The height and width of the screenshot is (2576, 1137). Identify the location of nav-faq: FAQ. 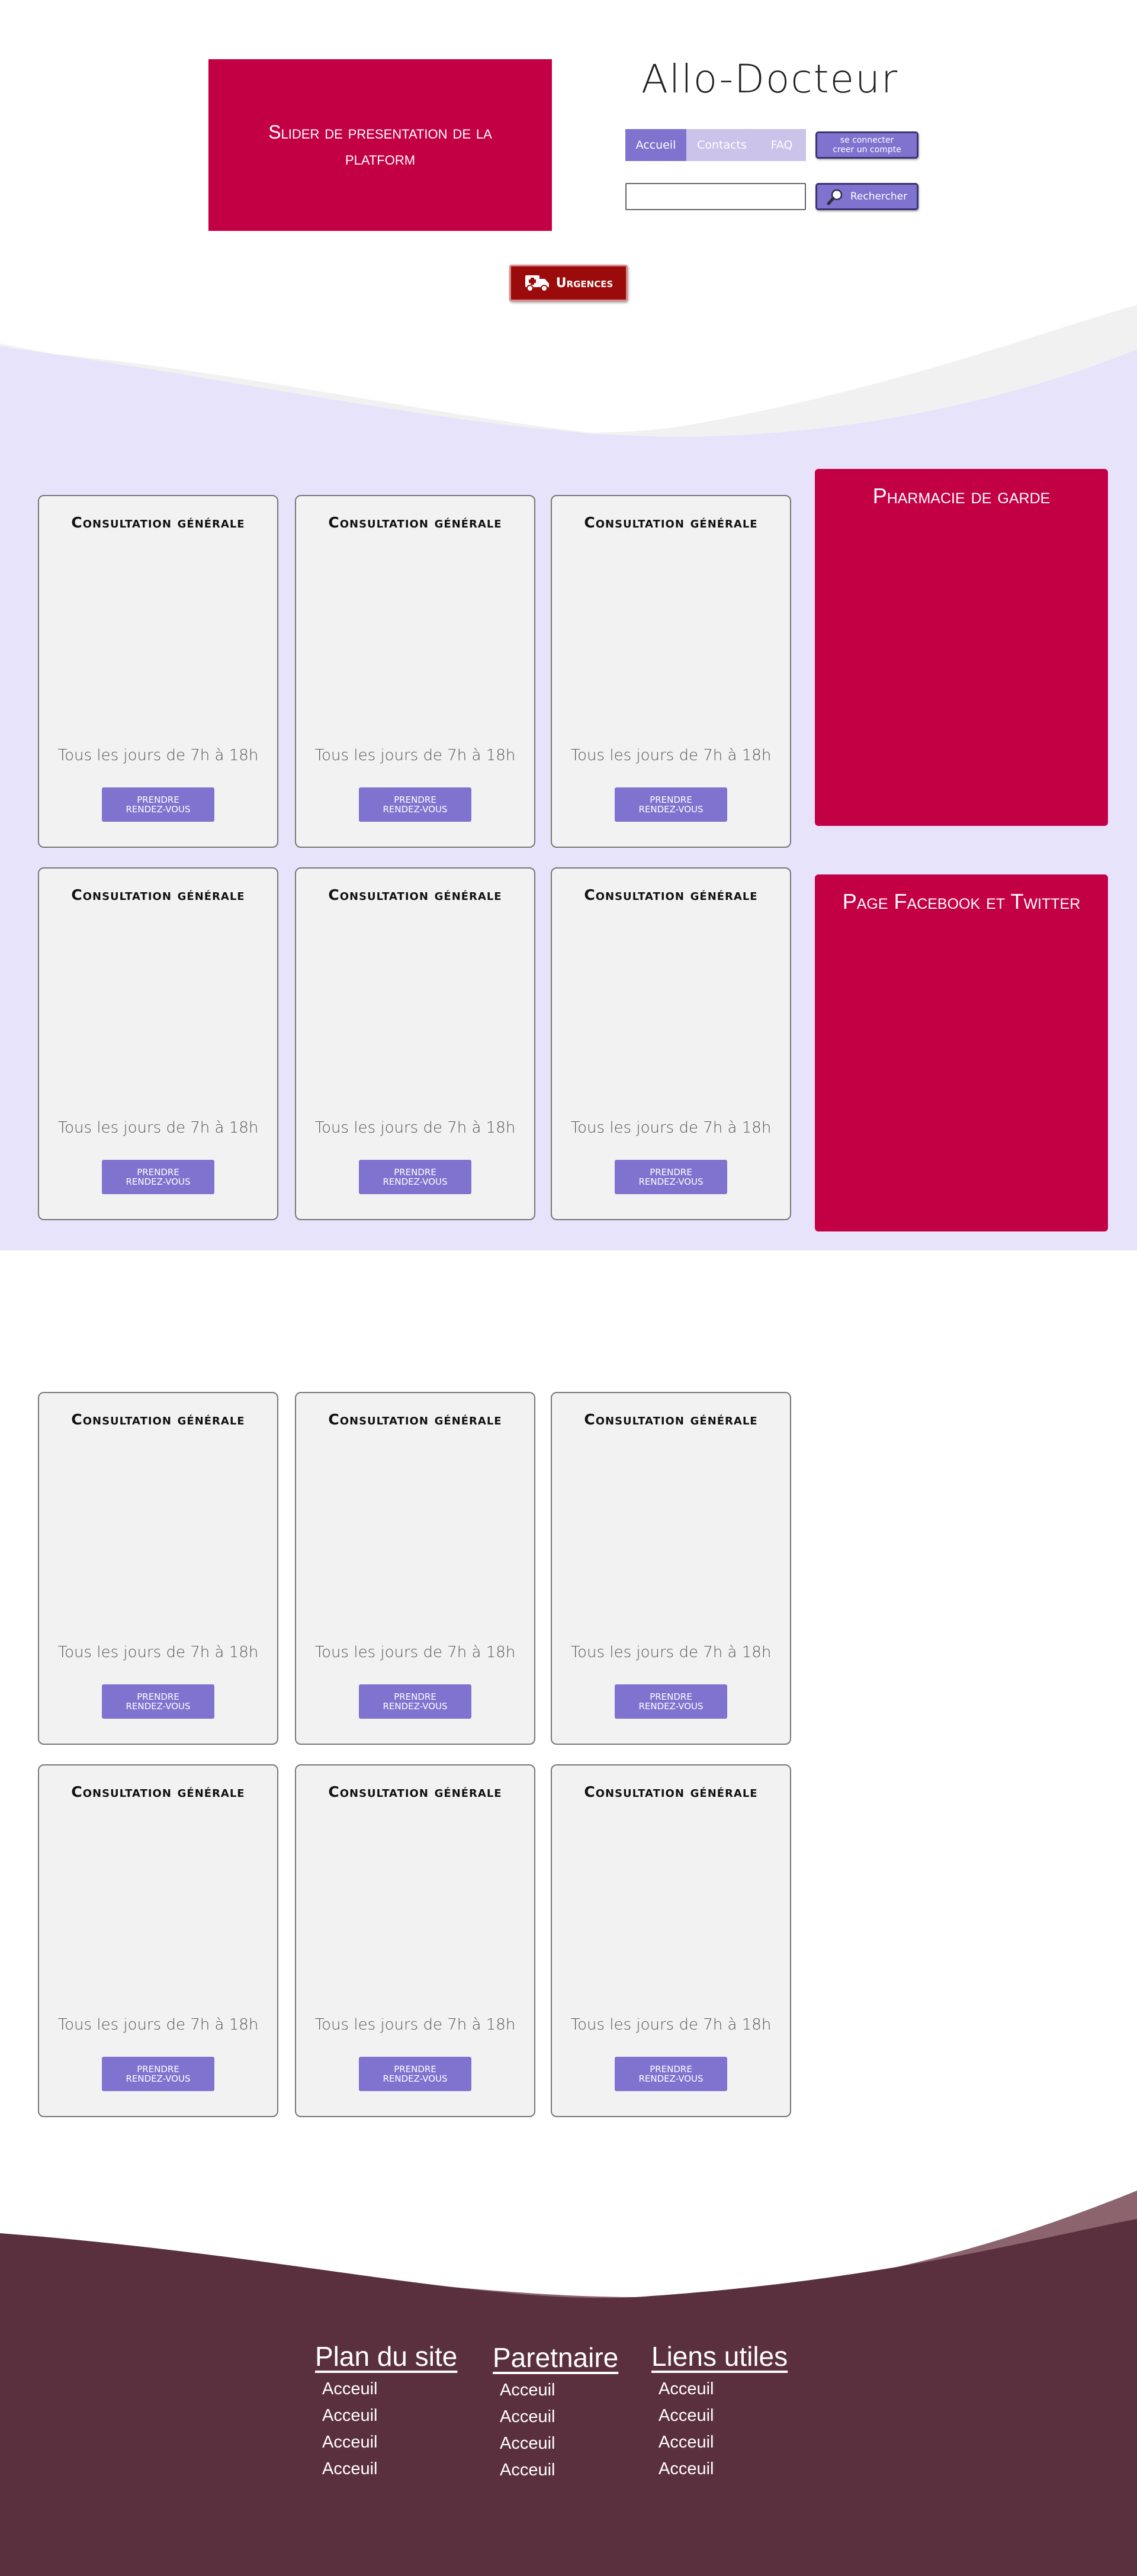
(781, 145).